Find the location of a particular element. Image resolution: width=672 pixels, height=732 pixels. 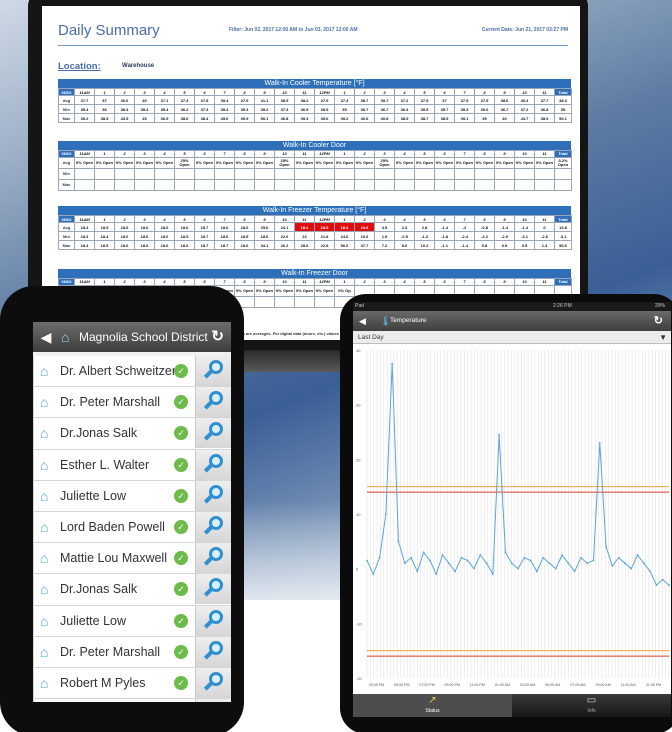

tab-status: ↗ Status is located at coordinates (432, 705).